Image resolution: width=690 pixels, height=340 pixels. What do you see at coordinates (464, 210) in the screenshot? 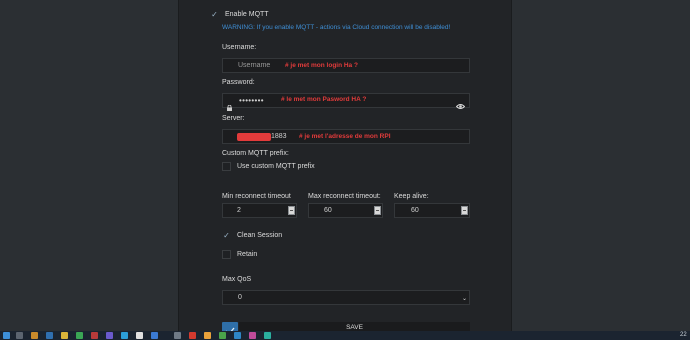
I see `keepalive-stepper` at bounding box center [464, 210].